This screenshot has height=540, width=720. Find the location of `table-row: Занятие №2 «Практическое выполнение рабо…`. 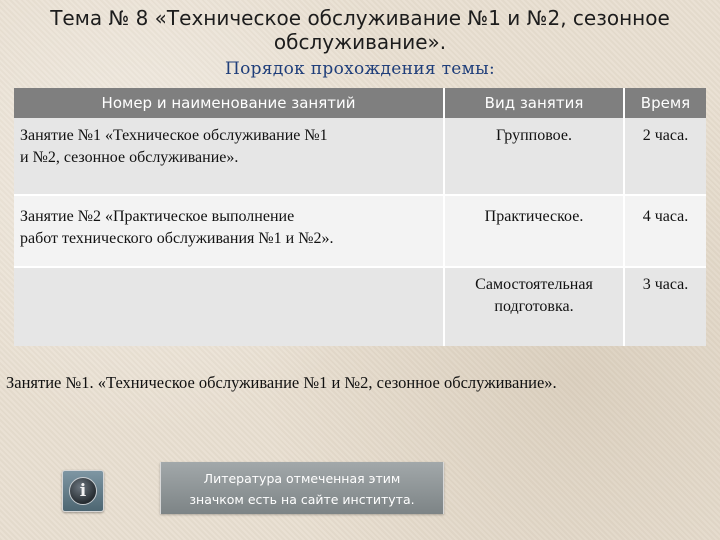

table-row: Занятие №2 «Практическое выполнение рабо… is located at coordinates (360, 231).